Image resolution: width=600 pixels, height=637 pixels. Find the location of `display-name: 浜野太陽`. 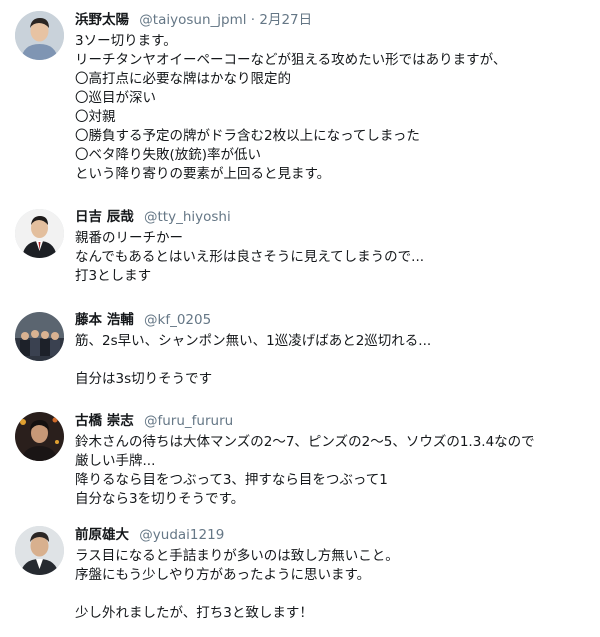

display-name: 浜野太陽 is located at coordinates (102, 20).